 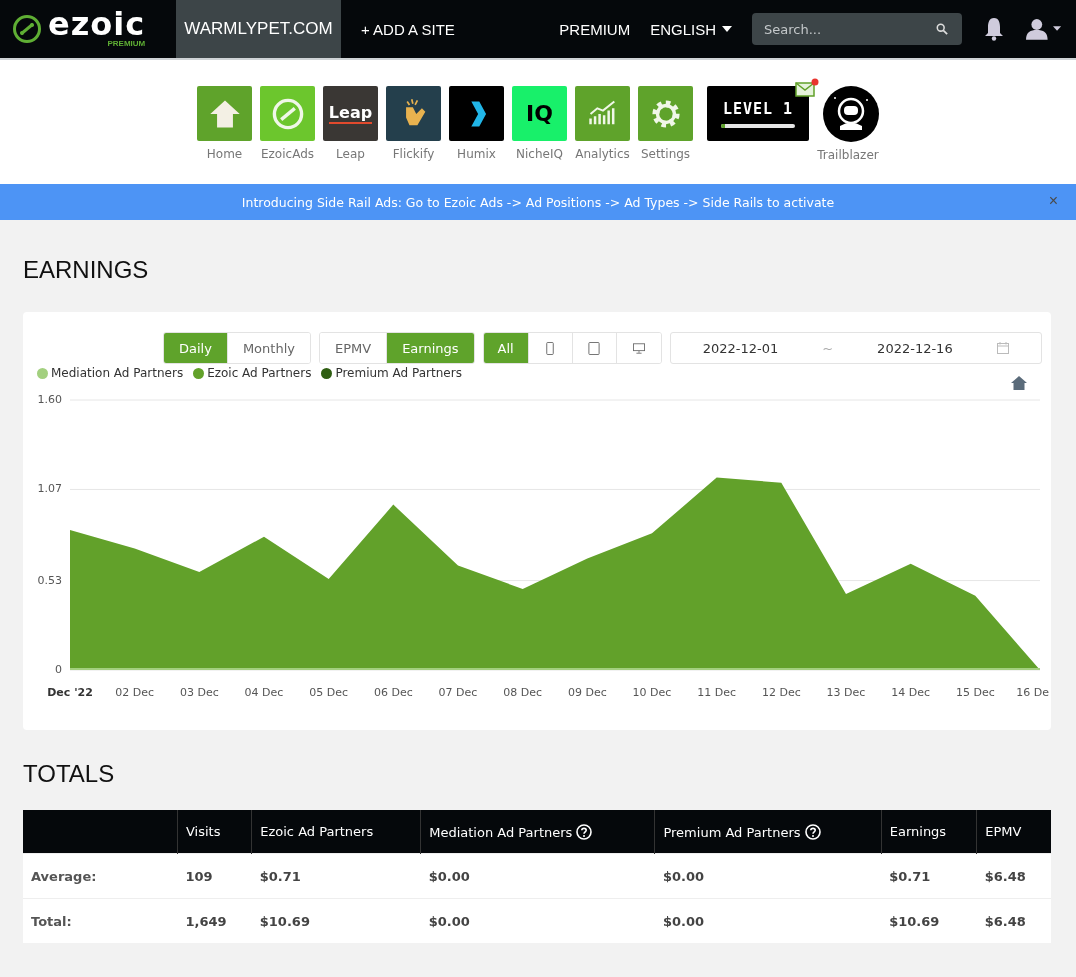 I want to click on device-tab: All, so click(x=506, y=348).